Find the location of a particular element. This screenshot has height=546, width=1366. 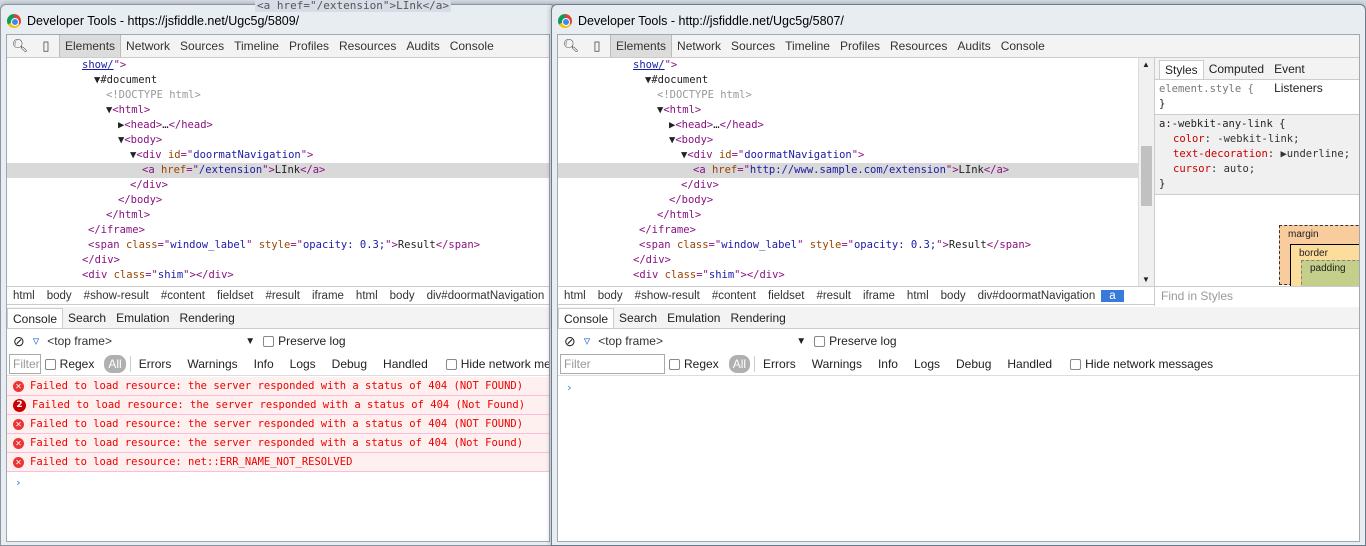

dom-node: ▼<div id="doormatNavigation"> is located at coordinates (848, 155).